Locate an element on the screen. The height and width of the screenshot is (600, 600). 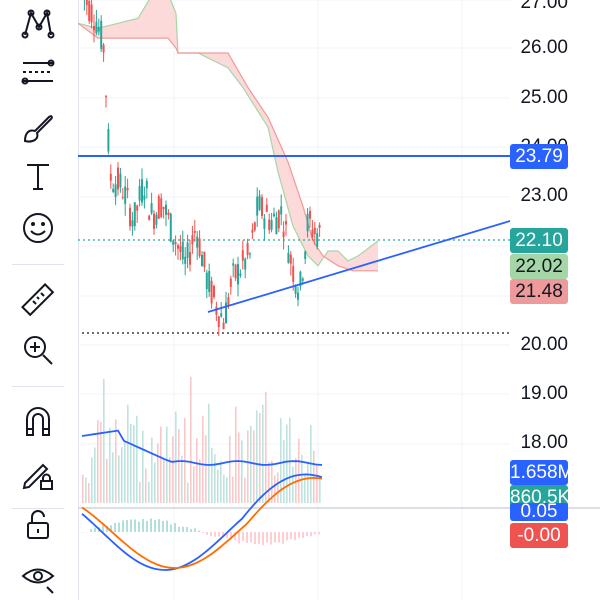
emoji-tool-icon is located at coordinates (38, 228).